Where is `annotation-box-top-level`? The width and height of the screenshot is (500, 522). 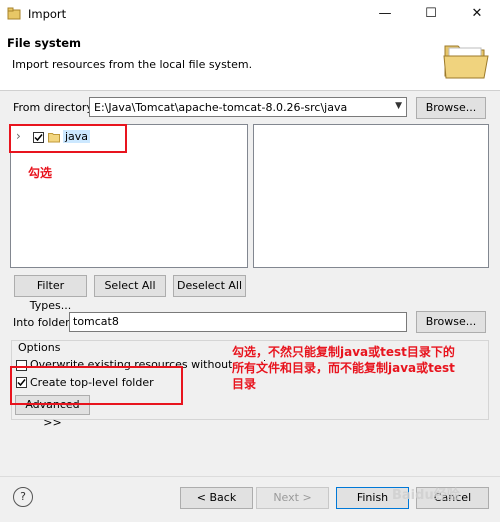
annotation-box-top-level is located at coordinates (96, 385).